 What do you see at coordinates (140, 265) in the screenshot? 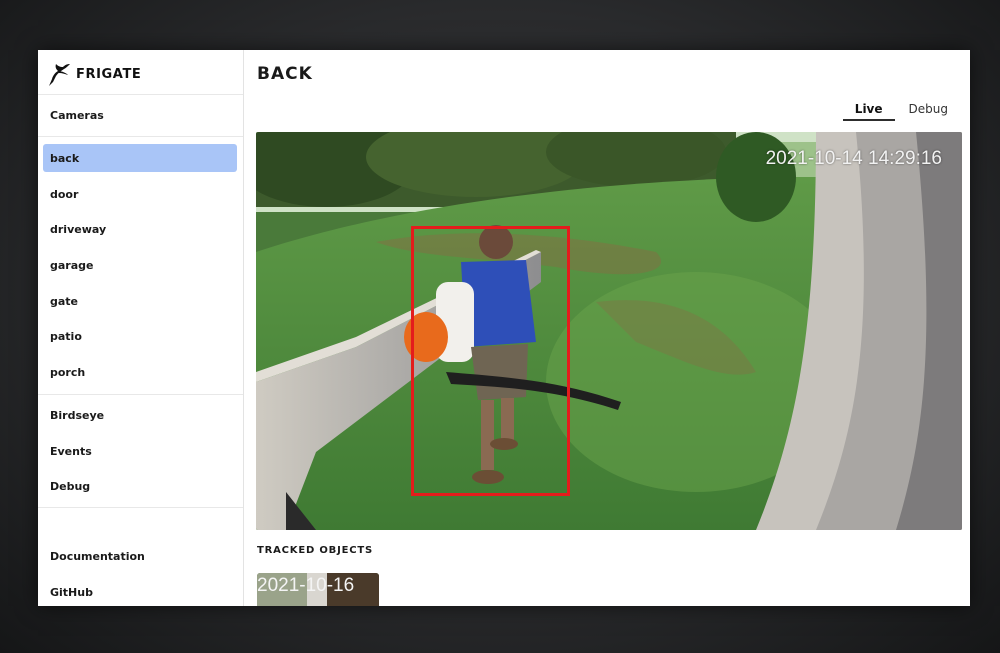
I see `sidebar-item-garage: garage` at bounding box center [140, 265].